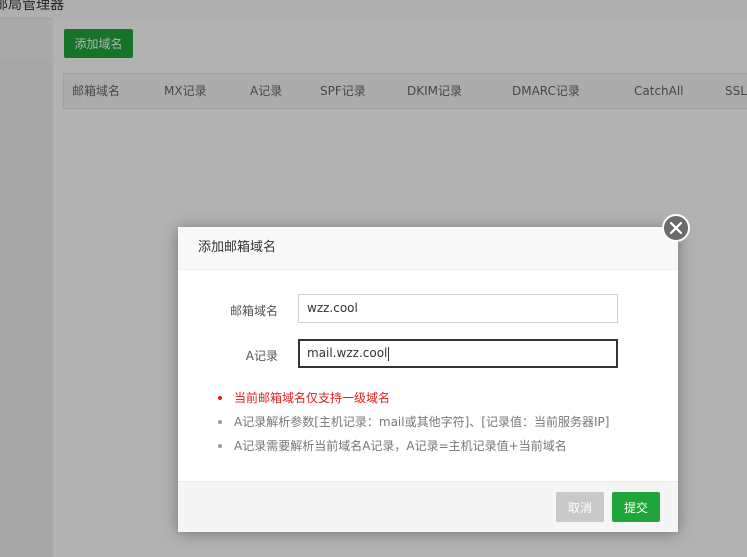 The height and width of the screenshot is (557, 747). What do you see at coordinates (458, 353) in the screenshot?
I see `a-record-input: mail.wzz.cool` at bounding box center [458, 353].